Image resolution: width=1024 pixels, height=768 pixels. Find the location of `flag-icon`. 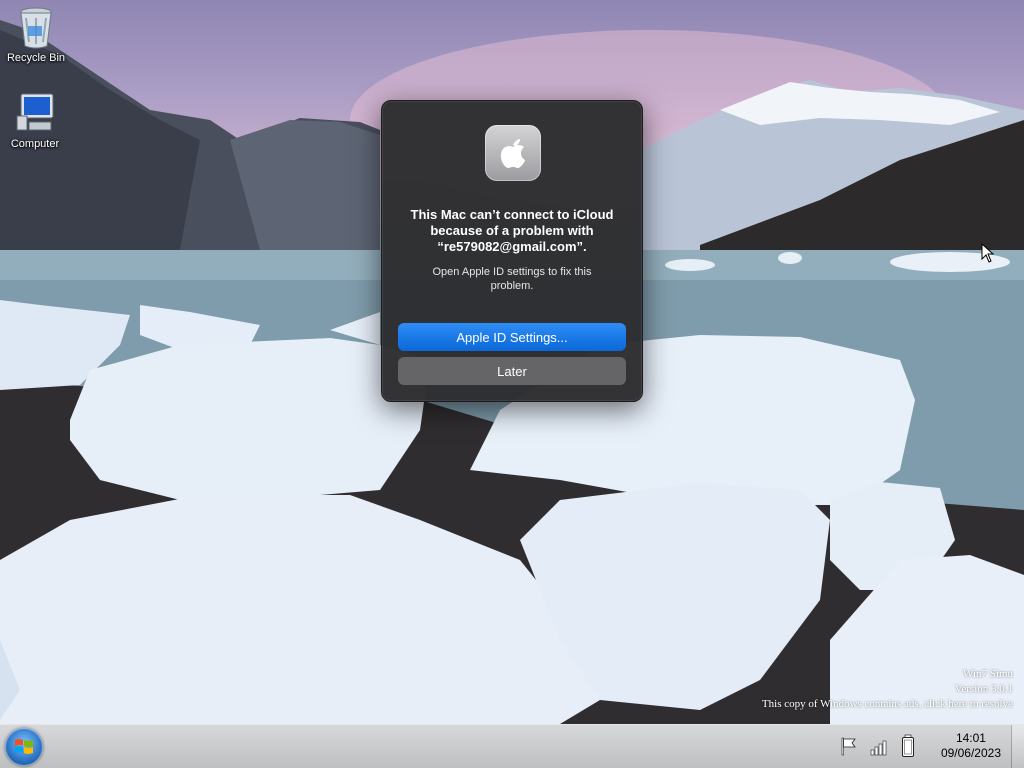

flag-icon is located at coordinates (849, 746).